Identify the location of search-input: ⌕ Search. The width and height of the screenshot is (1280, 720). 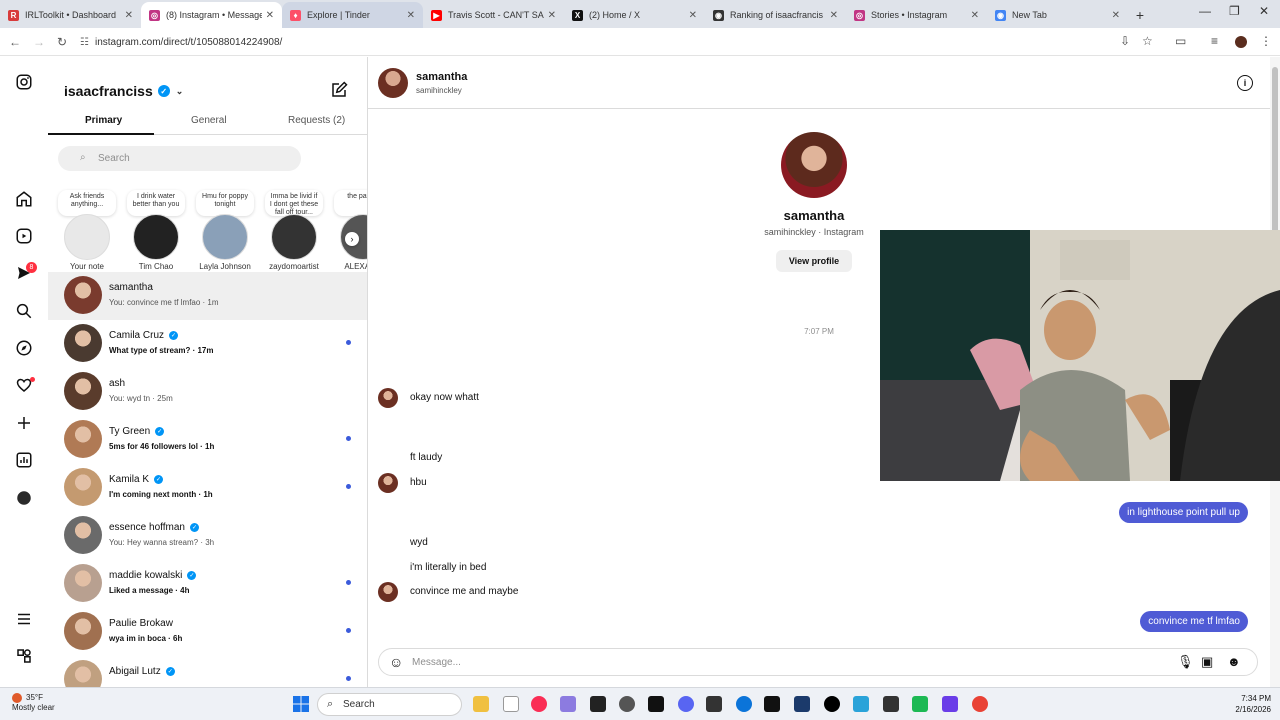
(179, 158).